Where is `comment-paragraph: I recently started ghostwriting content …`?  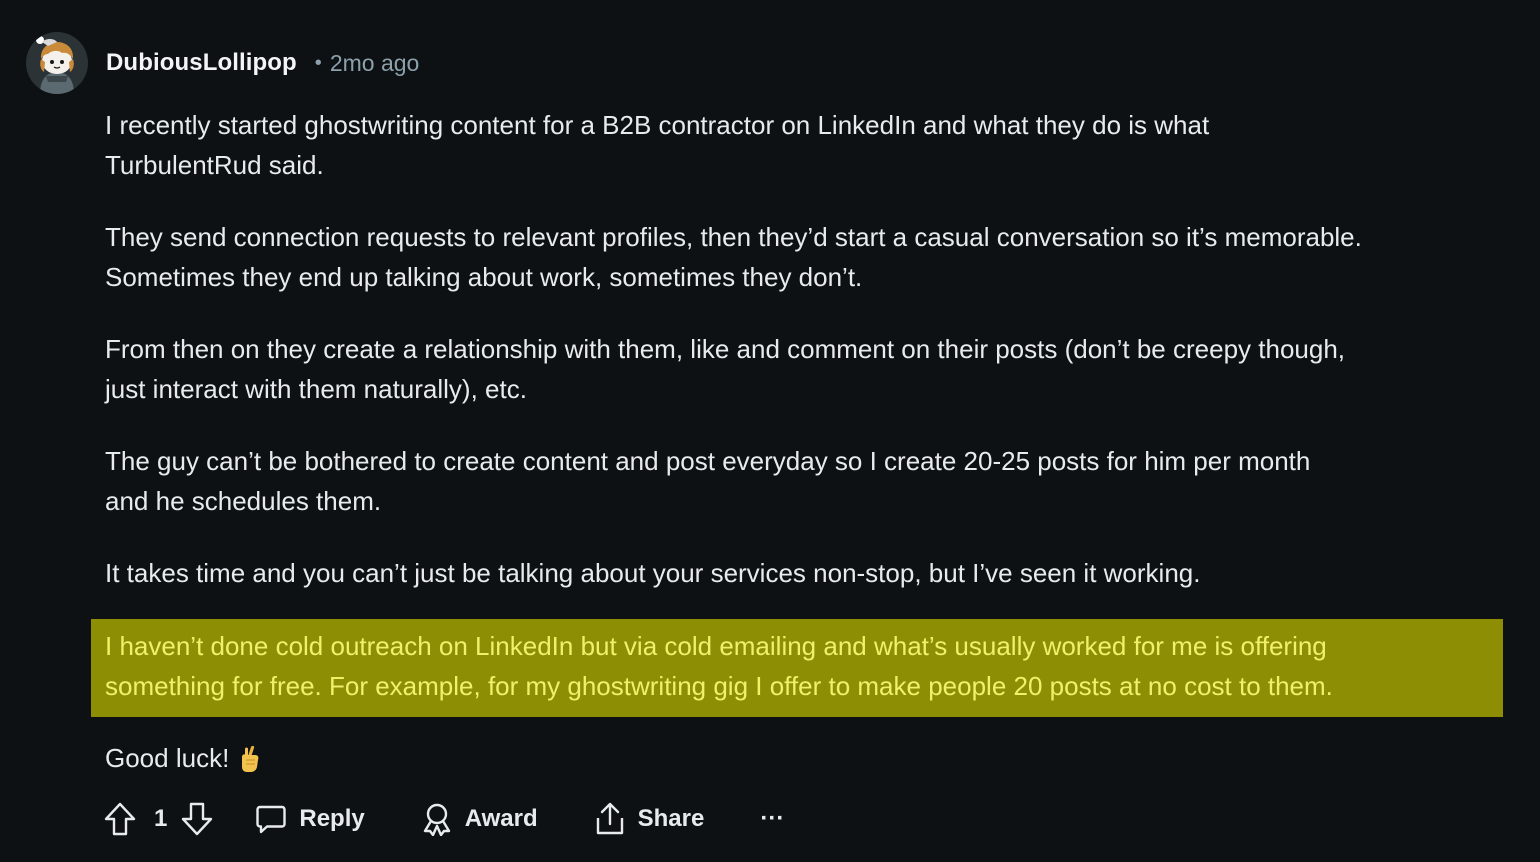 comment-paragraph: I recently started ghostwriting content … is located at coordinates (657, 145).